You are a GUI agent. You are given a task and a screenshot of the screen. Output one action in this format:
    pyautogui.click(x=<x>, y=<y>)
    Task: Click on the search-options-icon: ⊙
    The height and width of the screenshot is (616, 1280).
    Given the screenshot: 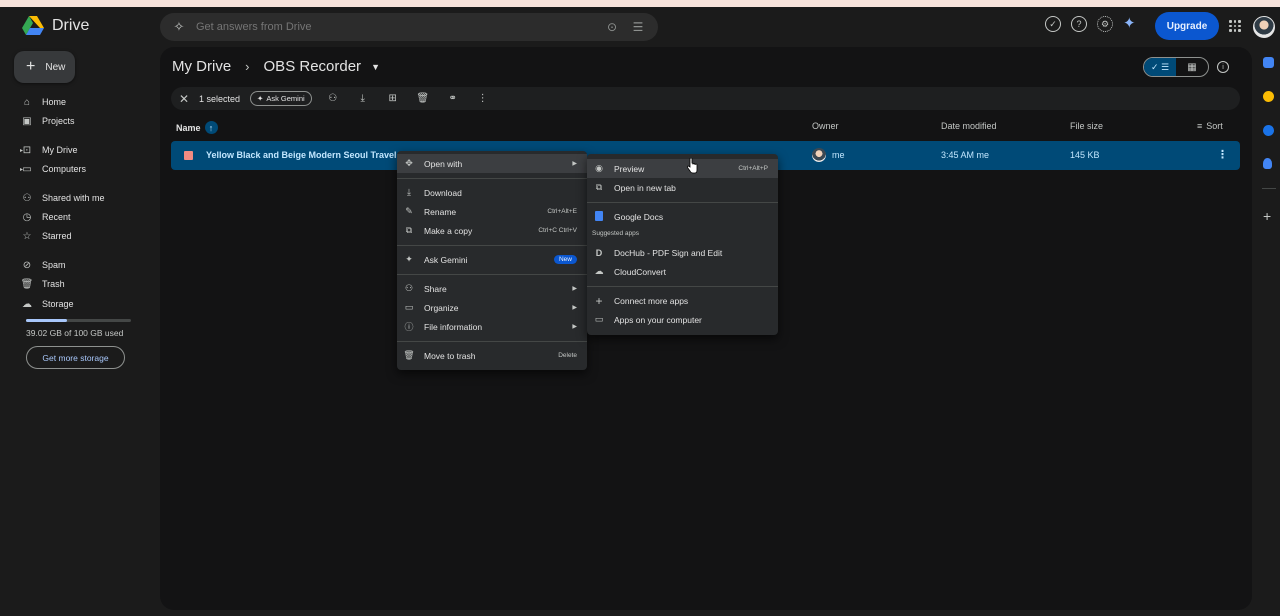 What is the action you would take?
    pyautogui.click(x=612, y=27)
    